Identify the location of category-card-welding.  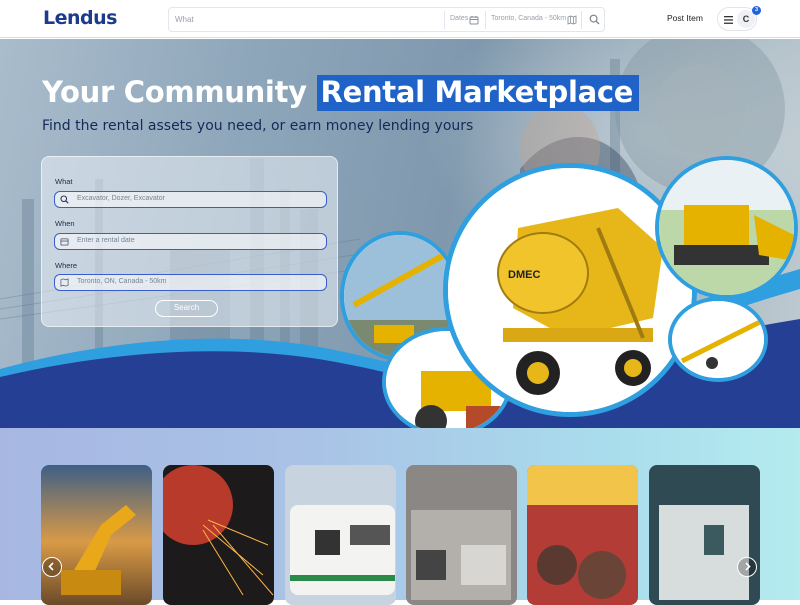
(218, 535).